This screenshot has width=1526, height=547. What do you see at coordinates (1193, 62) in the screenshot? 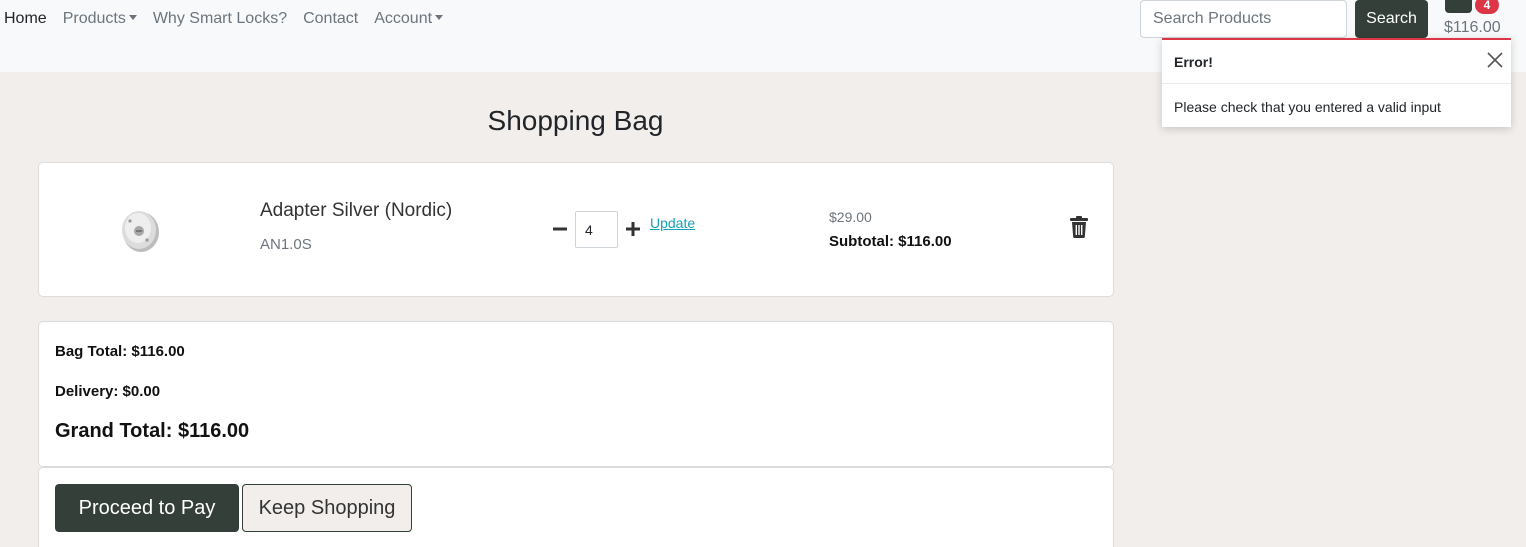
I see `toast-title: Error!` at bounding box center [1193, 62].